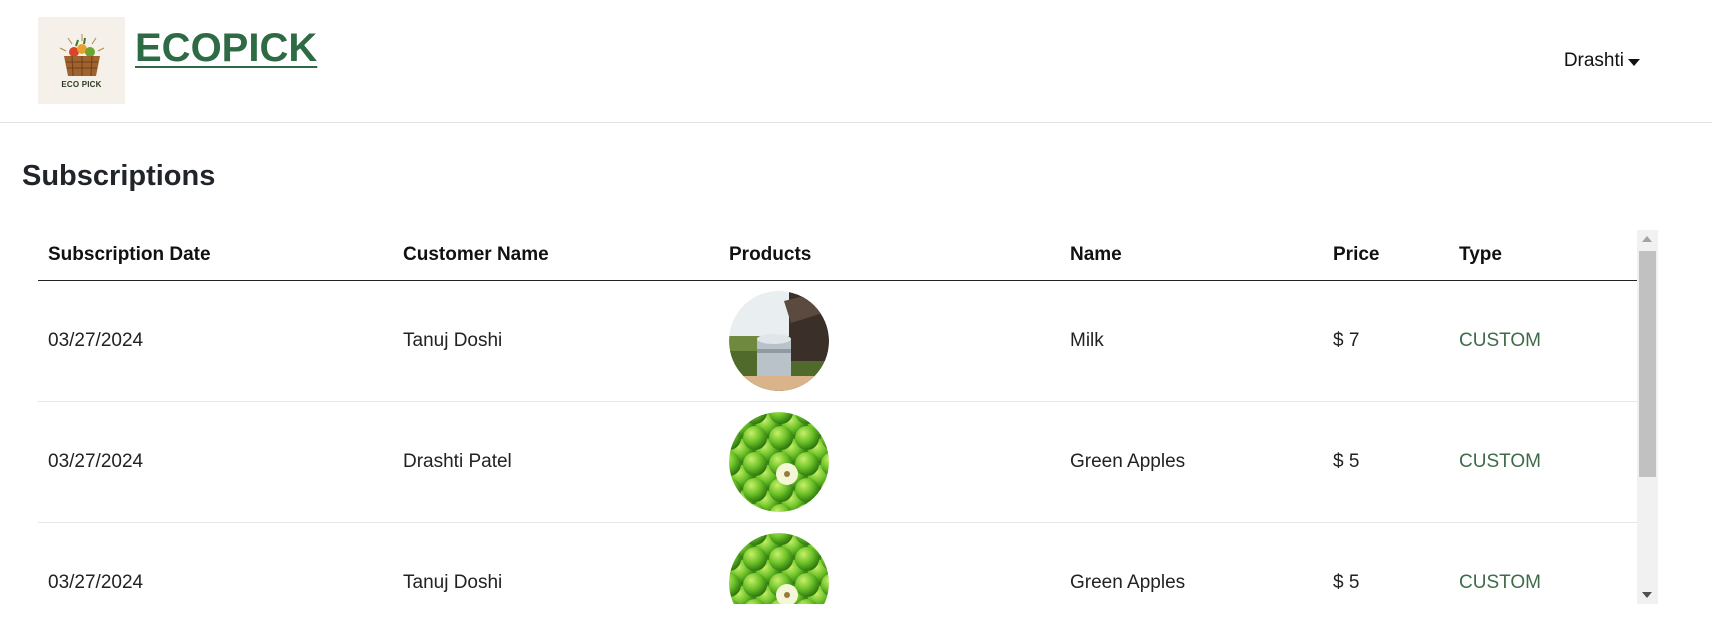 Image resolution: width=1712 pixels, height=625 pixels. What do you see at coordinates (81, 84) in the screenshot?
I see `logo-caption: ECO PICK` at bounding box center [81, 84].